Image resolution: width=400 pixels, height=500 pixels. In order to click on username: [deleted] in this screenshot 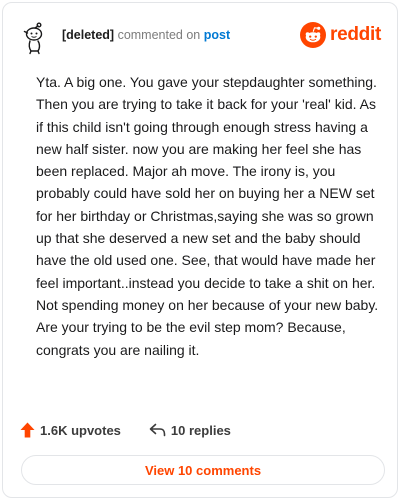, I will do `click(88, 35)`.